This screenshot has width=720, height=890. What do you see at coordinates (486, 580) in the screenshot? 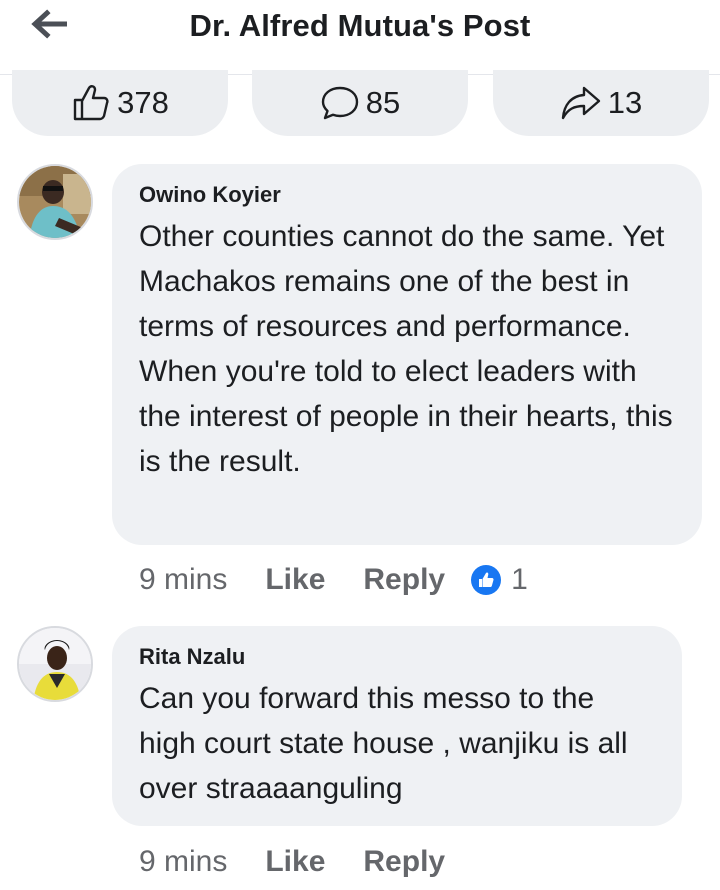
I see `like-reaction-icon` at bounding box center [486, 580].